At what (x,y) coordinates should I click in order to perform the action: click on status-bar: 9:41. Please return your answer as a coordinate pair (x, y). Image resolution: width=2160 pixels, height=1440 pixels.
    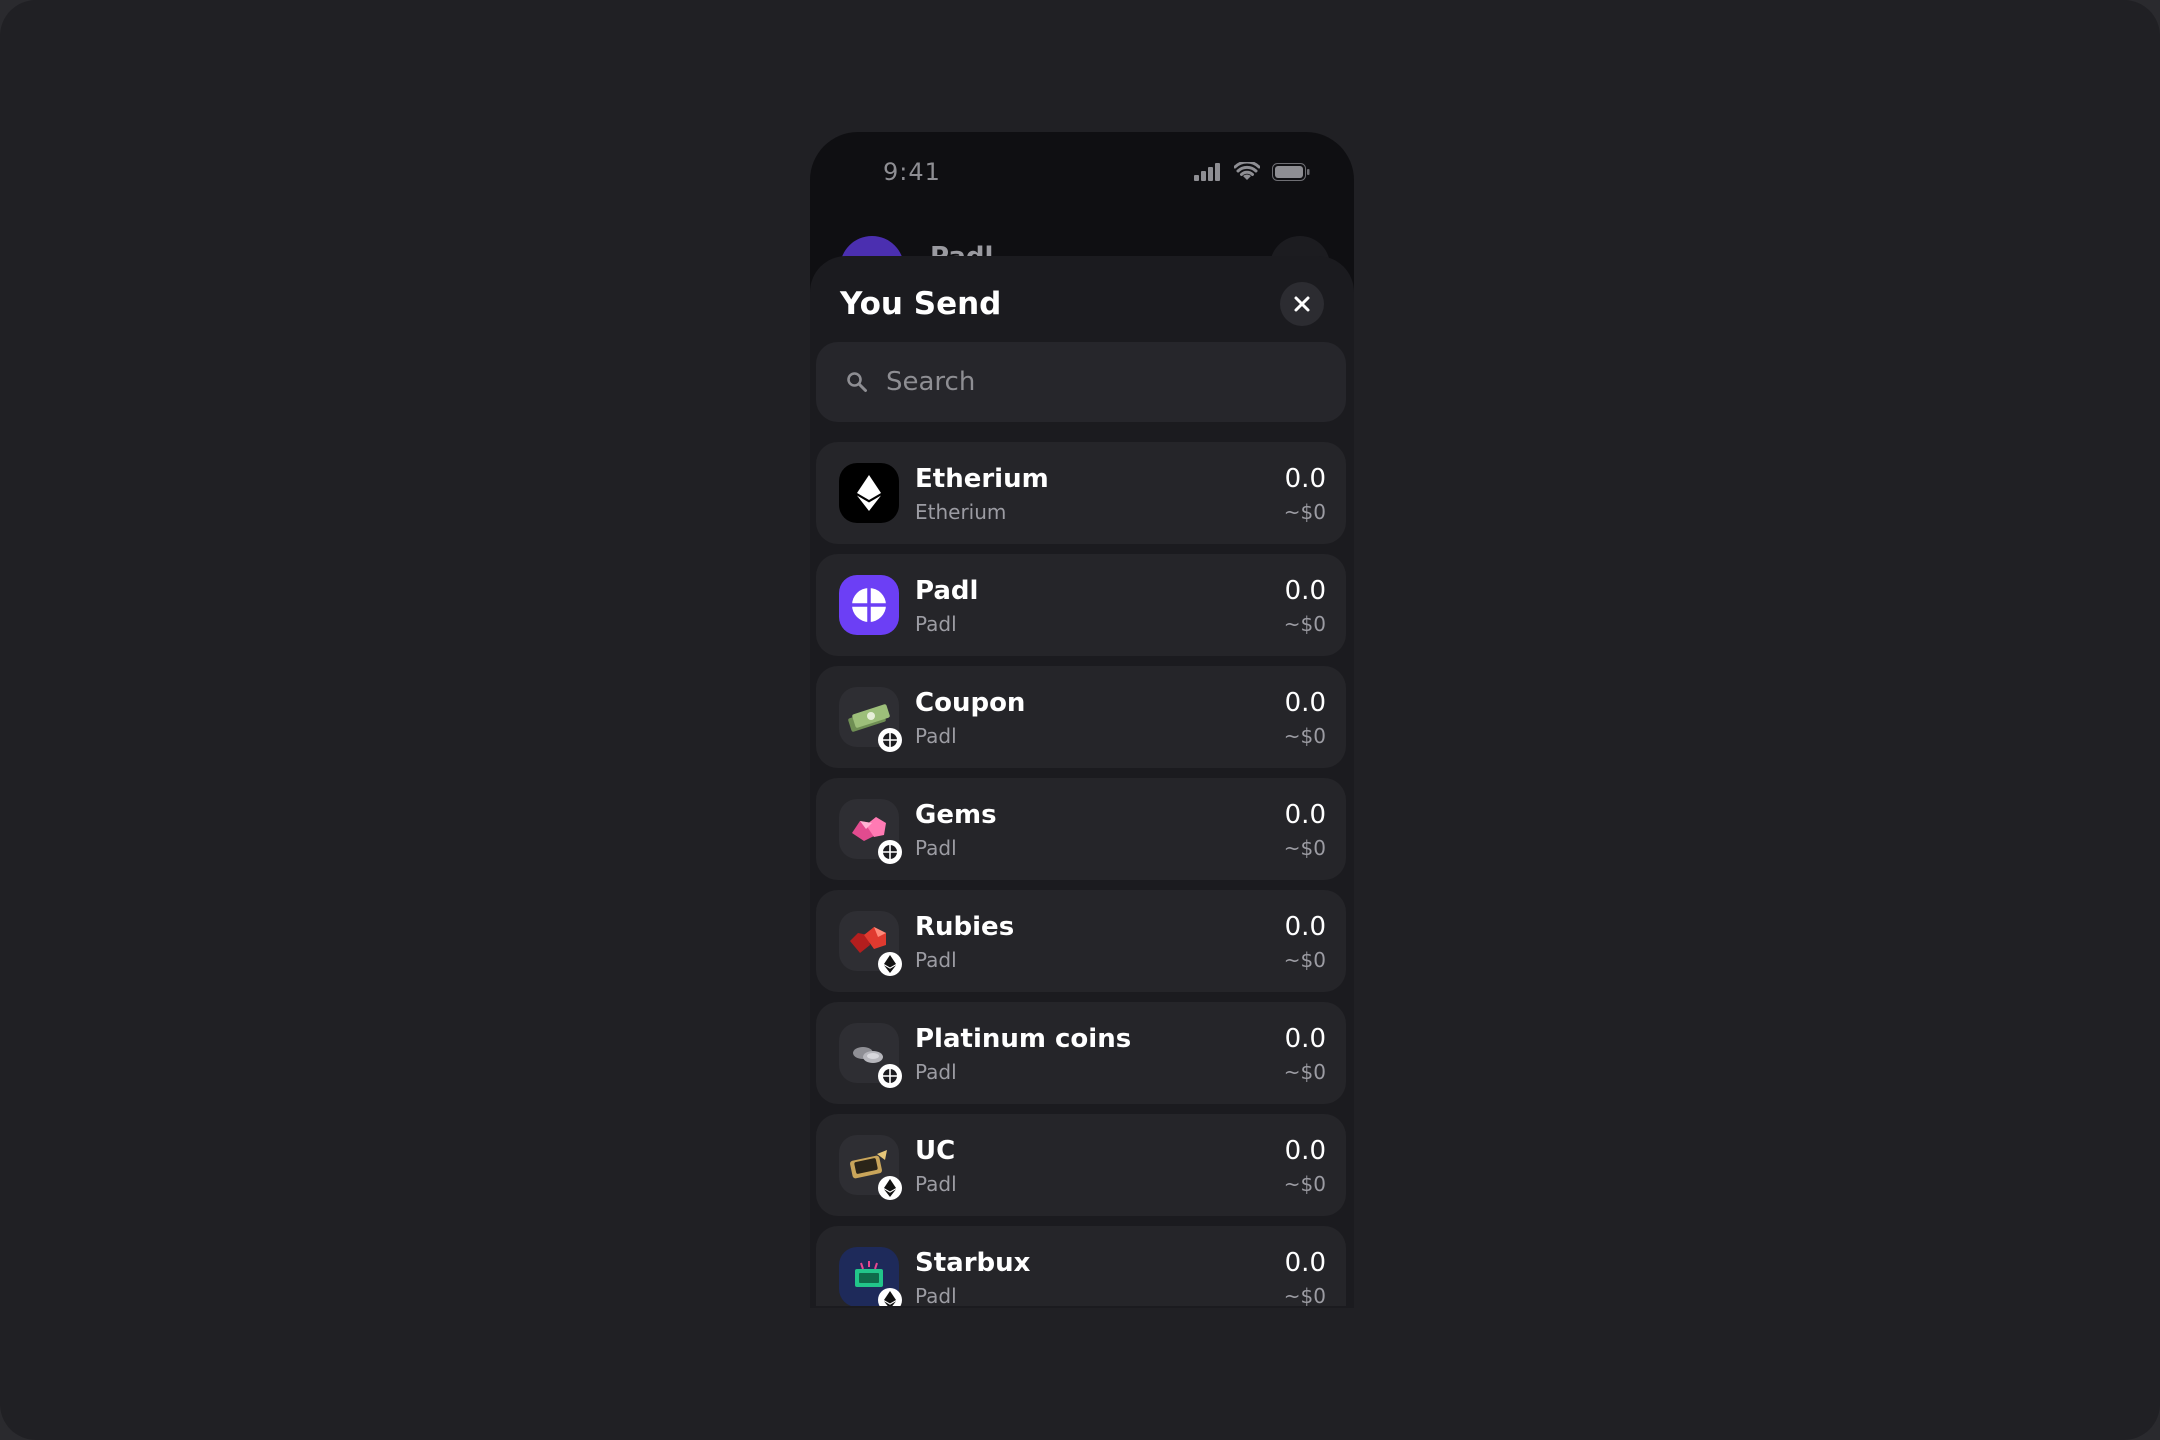
    Looking at the image, I should click on (1082, 172).